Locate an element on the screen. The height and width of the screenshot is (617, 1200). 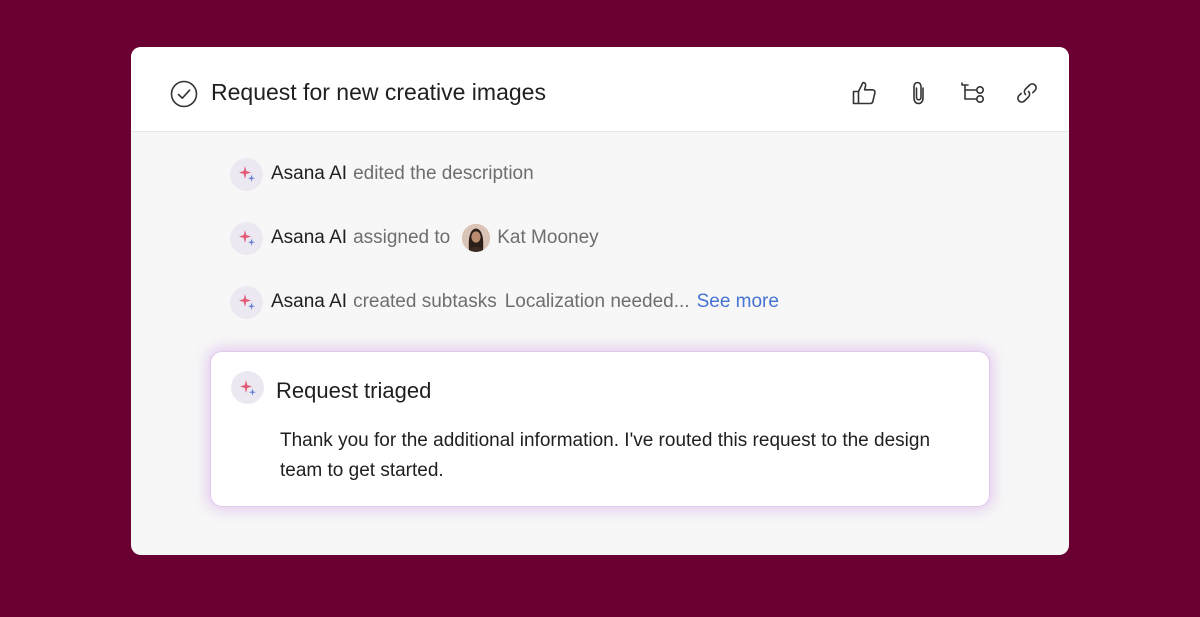
card-title: Request triaged is located at coordinates (354, 390).